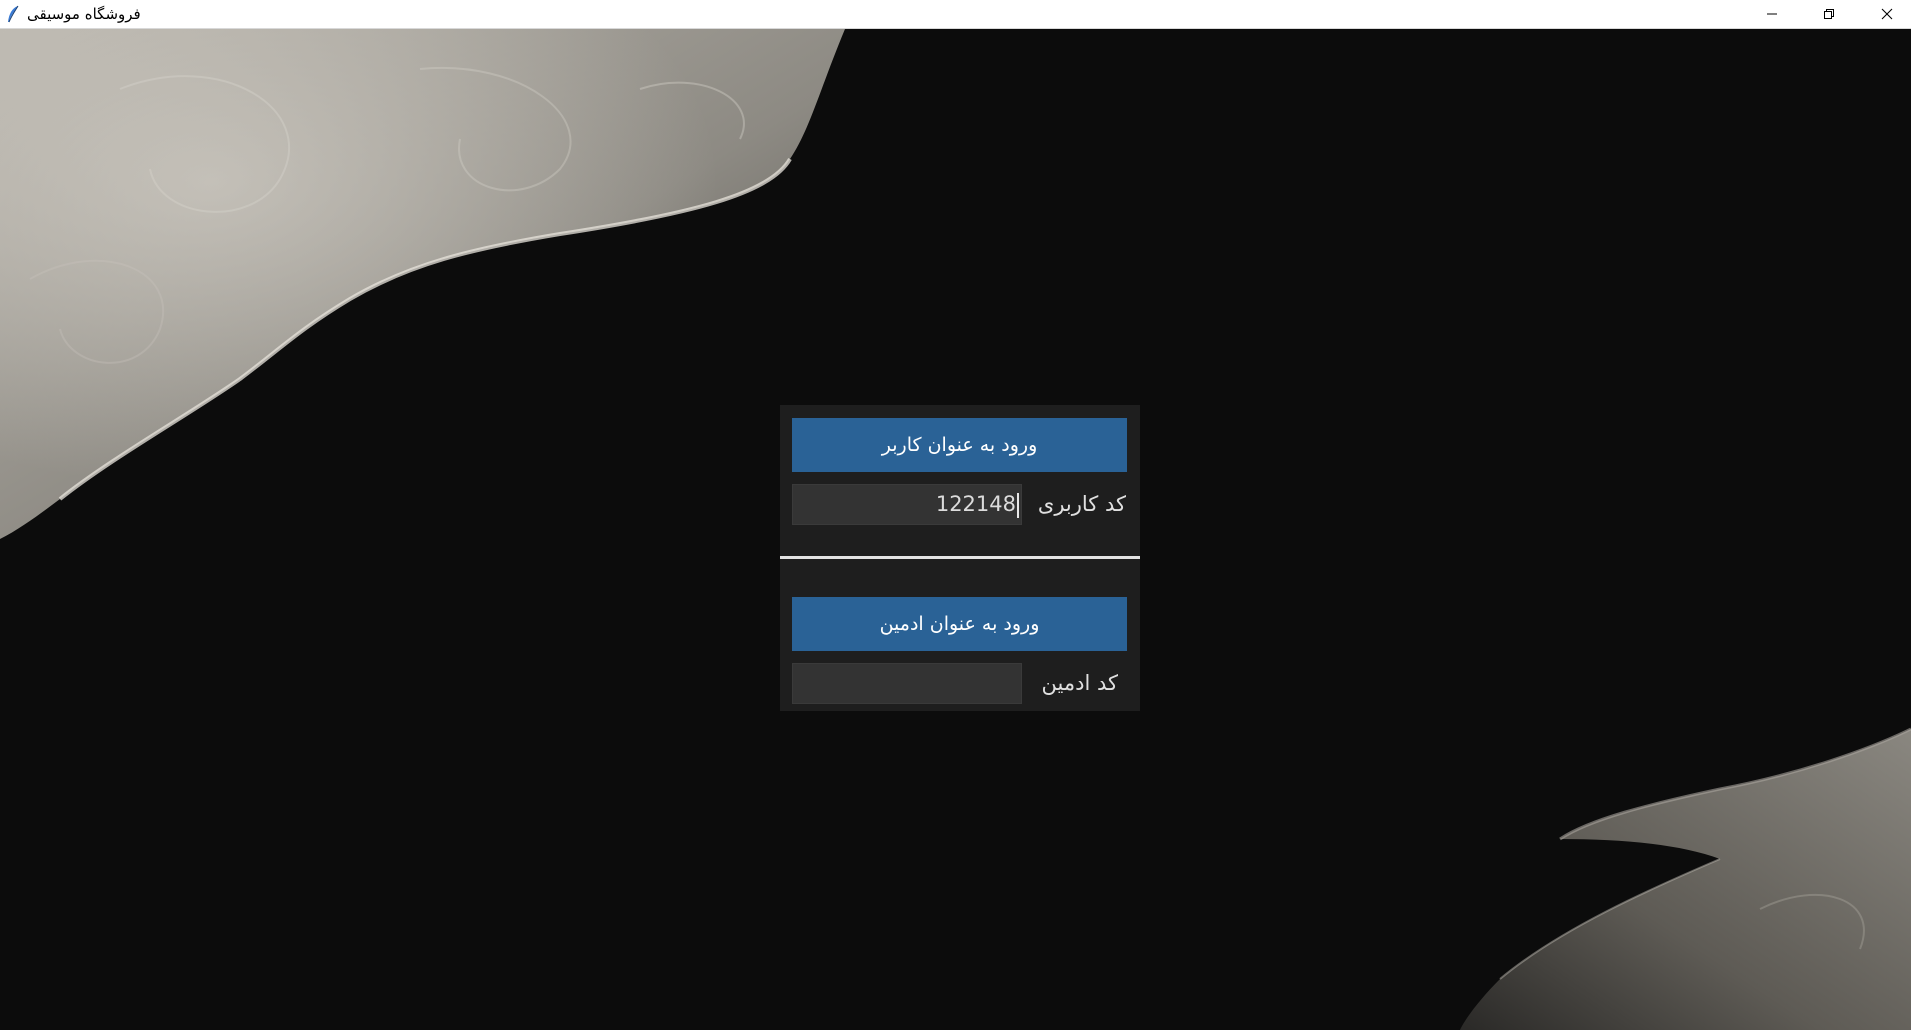  I want to click on feather-icon, so click(13, 14).